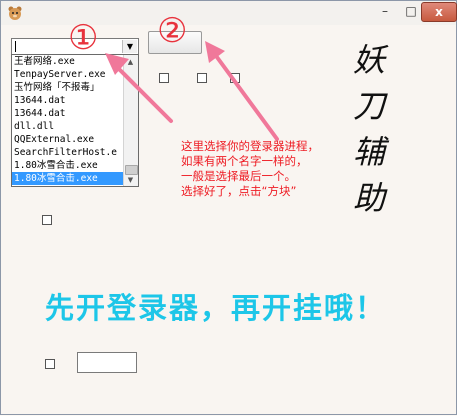 The width and height of the screenshot is (457, 416). I want to click on list-item: SearchFilterHost.e, so click(68, 152).